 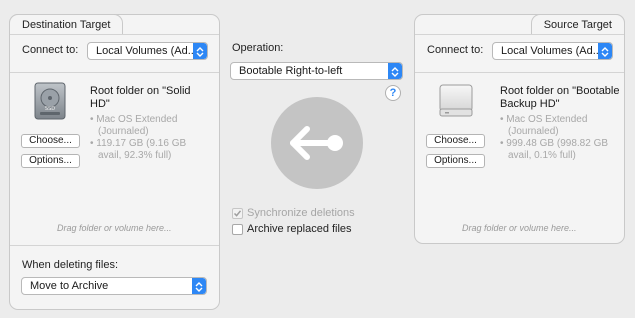 I want to click on archive-replaced-checkbox, so click(x=237, y=229).